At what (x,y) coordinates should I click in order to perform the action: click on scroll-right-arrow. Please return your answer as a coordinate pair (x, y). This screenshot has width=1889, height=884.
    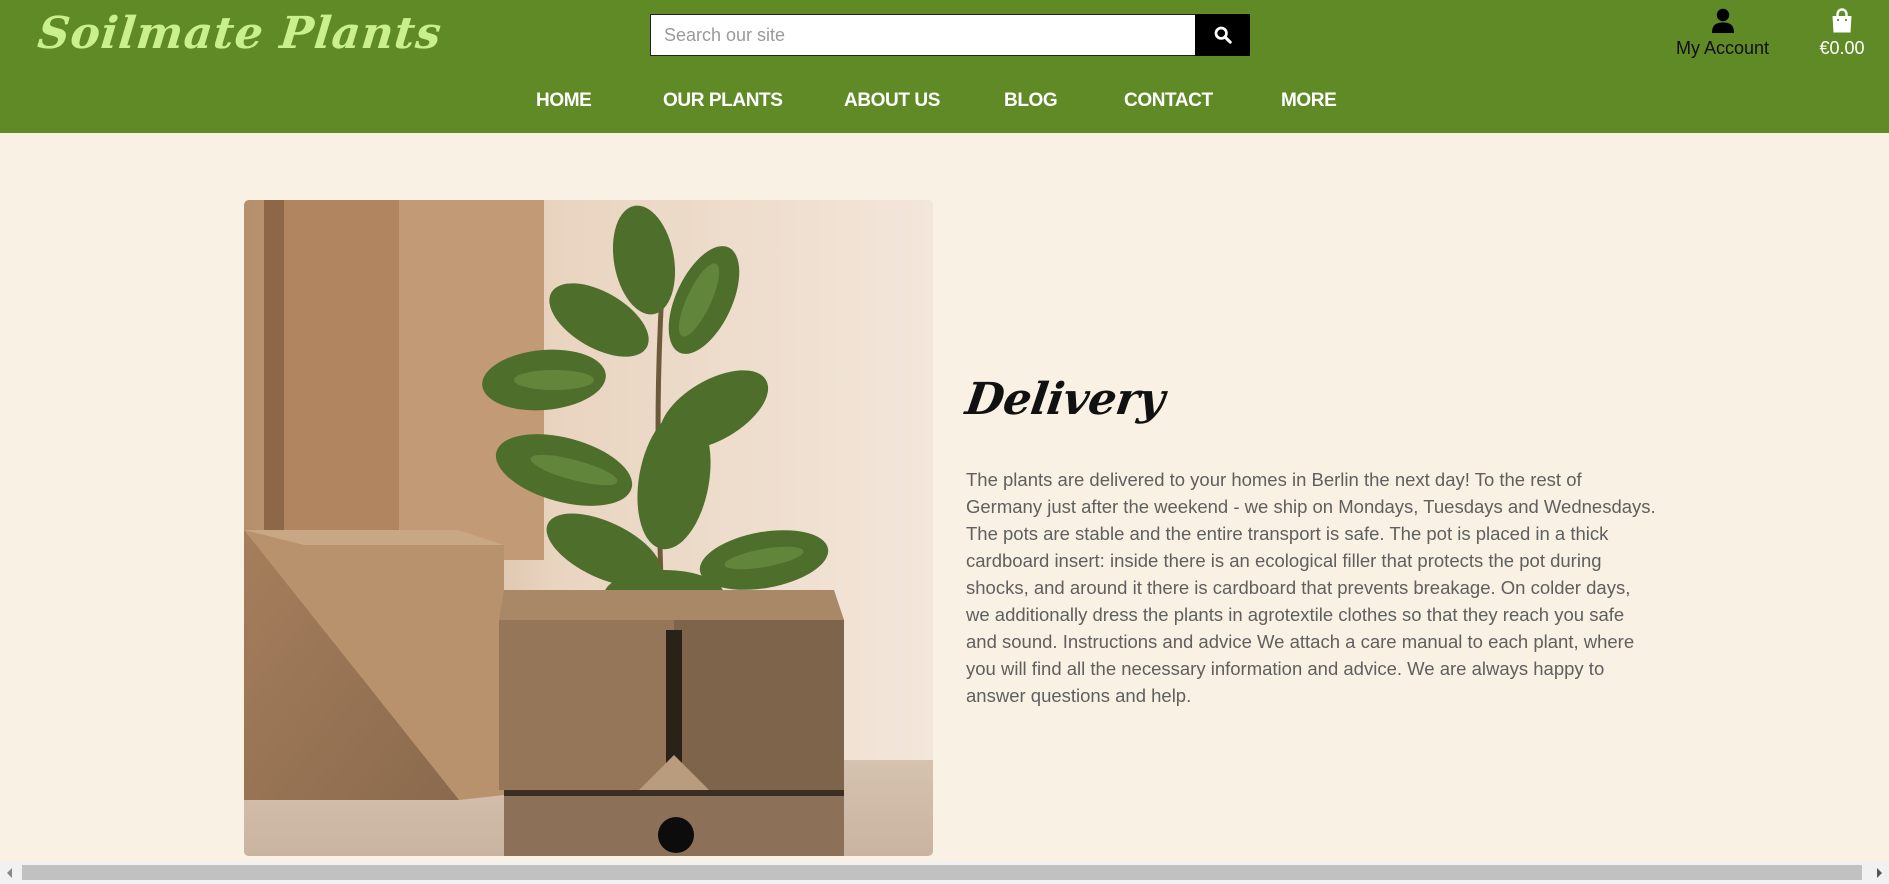
    Looking at the image, I should click on (1879, 873).